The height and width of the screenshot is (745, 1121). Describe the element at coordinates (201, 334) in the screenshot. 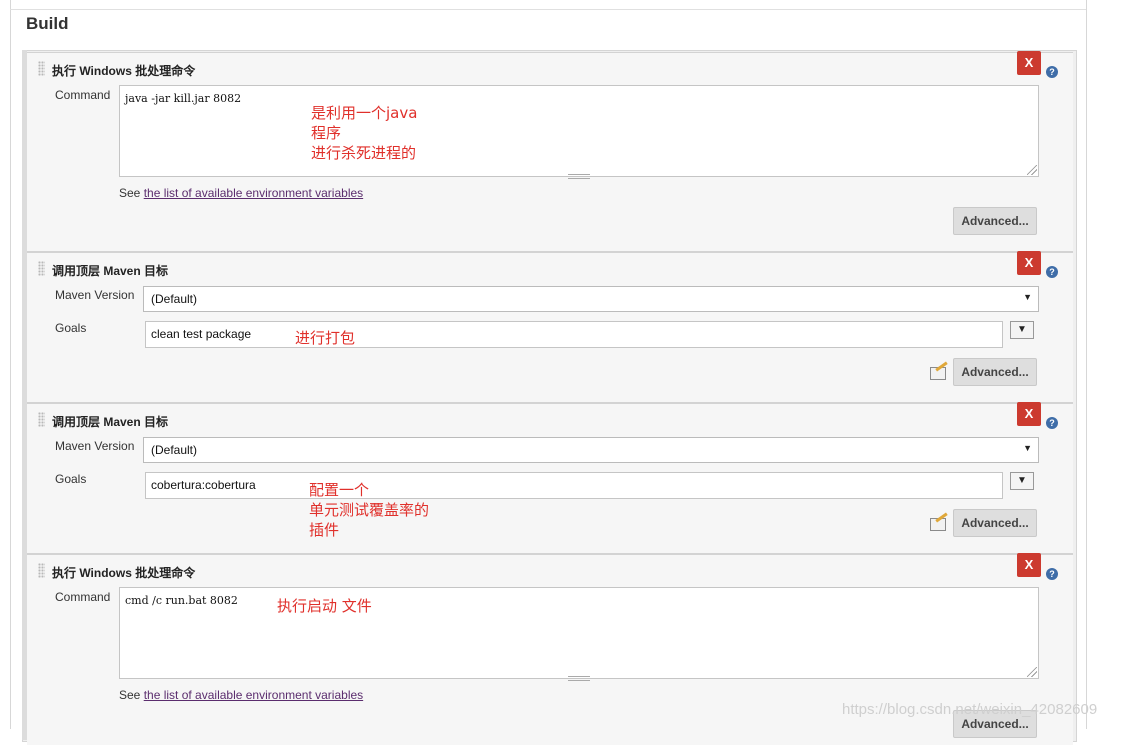

I see `goals-value: clean test package` at that location.